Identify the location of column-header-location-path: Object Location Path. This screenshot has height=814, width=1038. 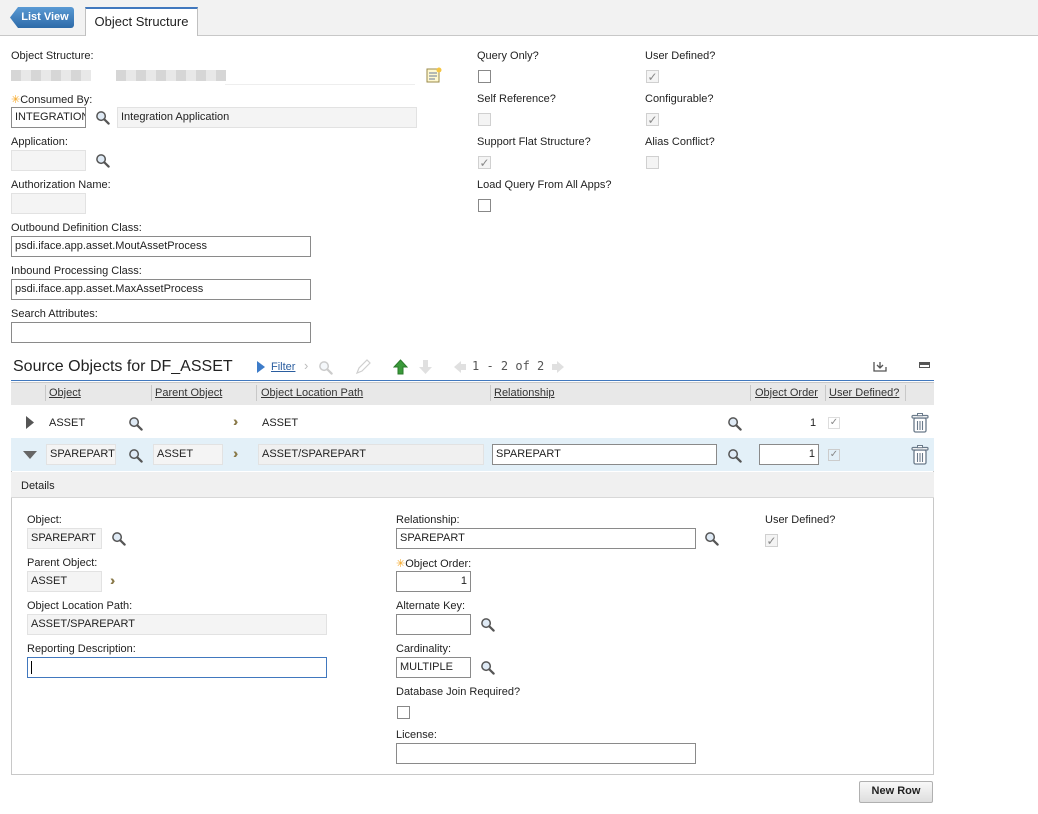
(312, 393).